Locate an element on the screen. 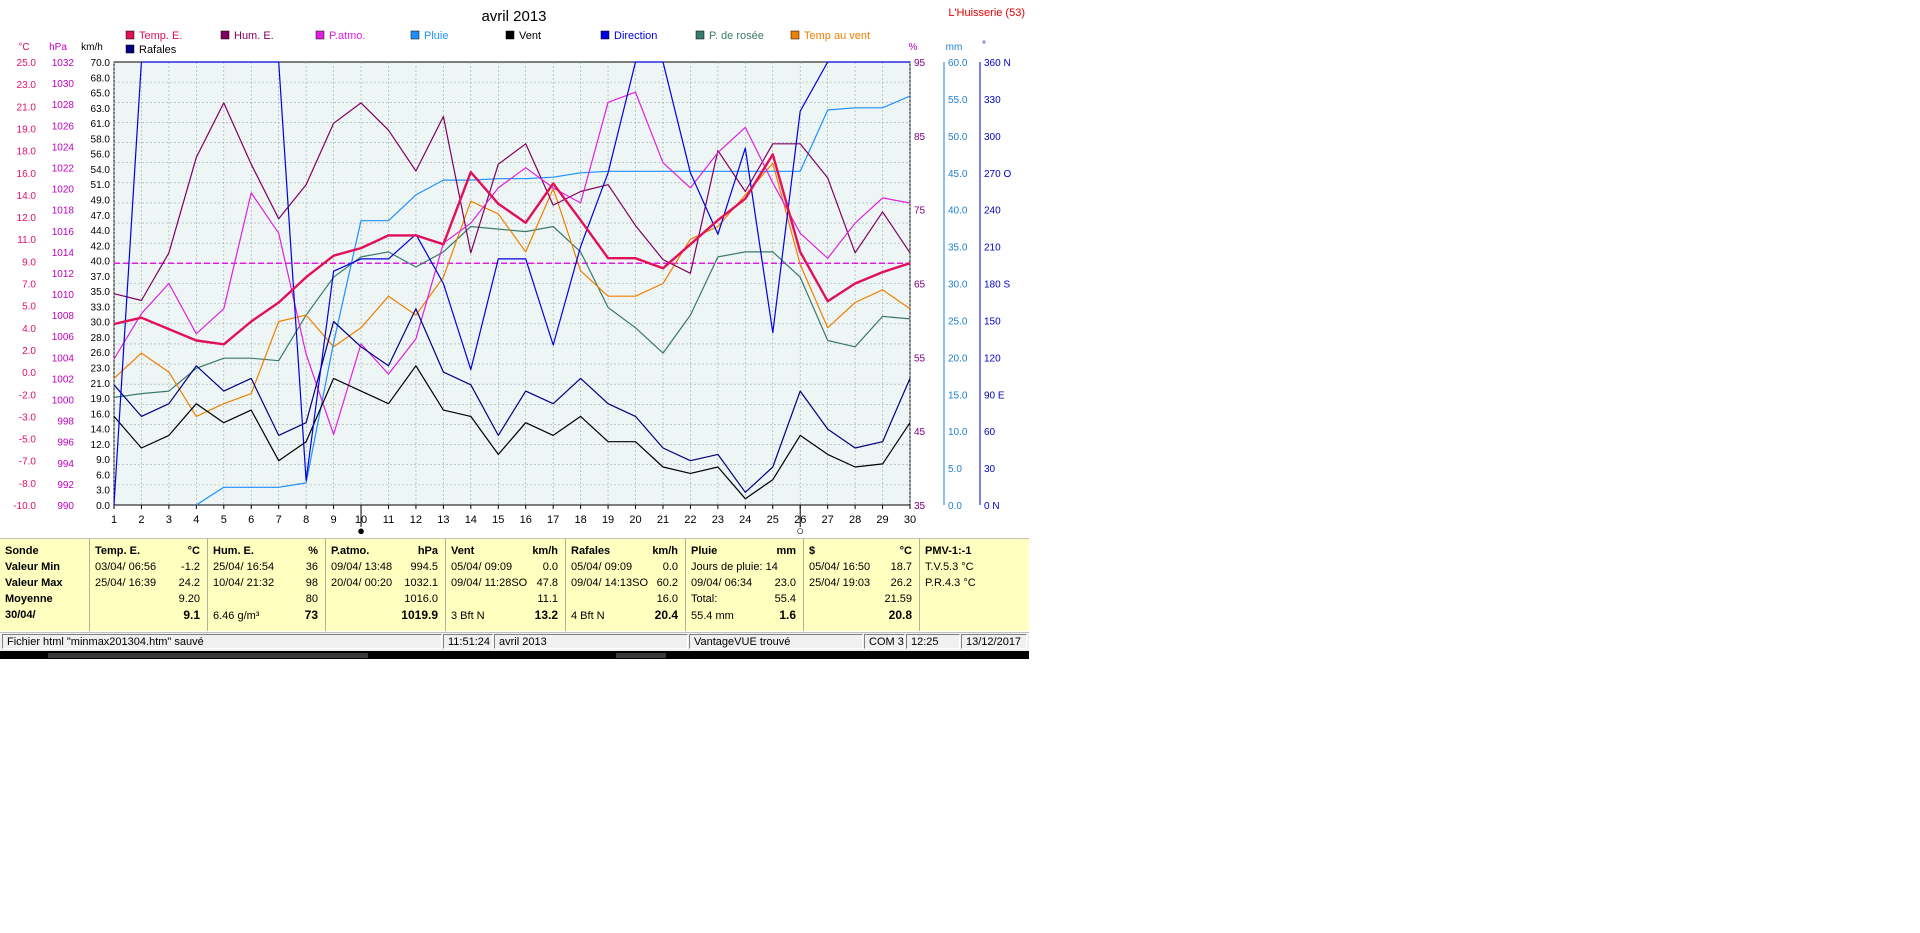 The image size is (1920, 933). temp-tick-label: 21.0 is located at coordinates (27, 107).